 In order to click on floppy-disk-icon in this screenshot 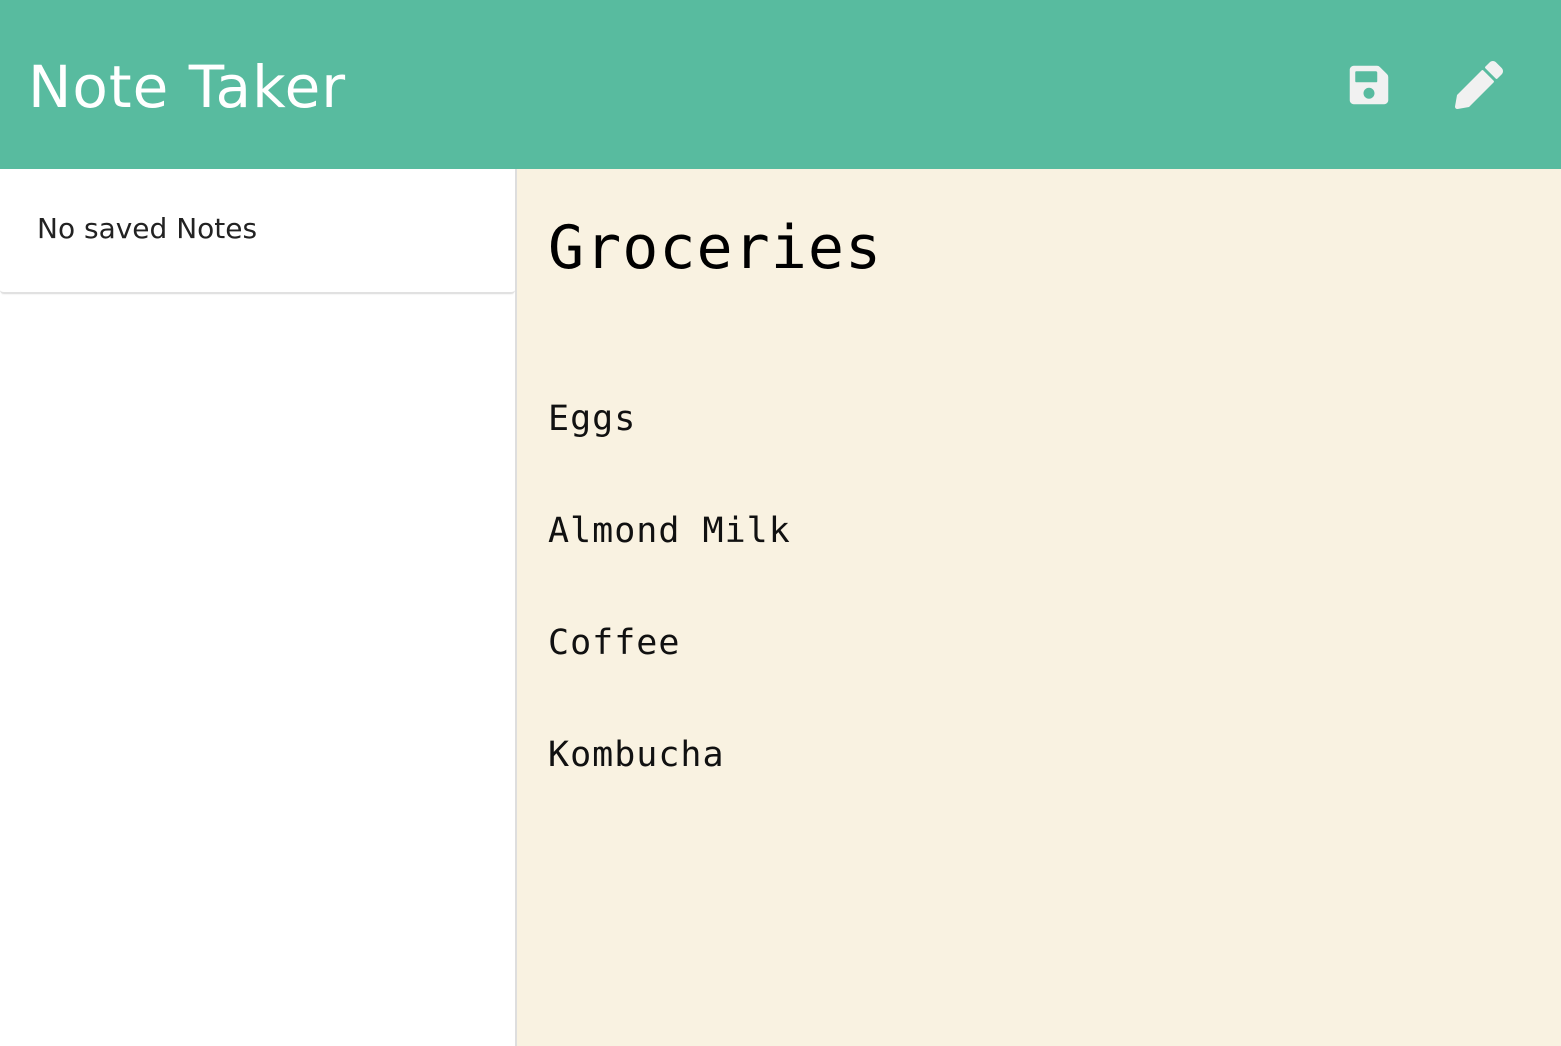, I will do `click(1369, 84)`.